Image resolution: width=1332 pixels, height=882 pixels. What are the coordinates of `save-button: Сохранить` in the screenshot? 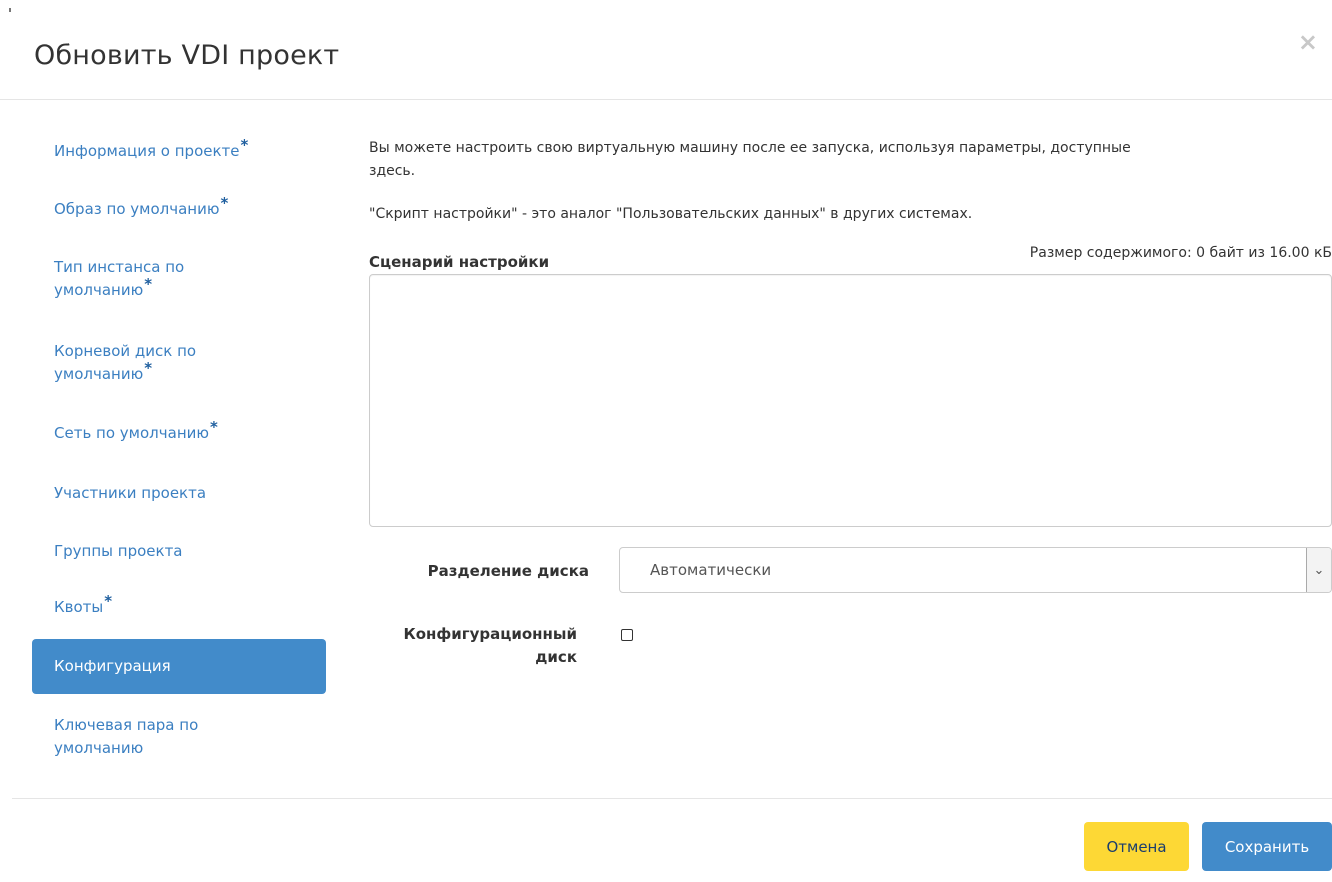 It's located at (1267, 846).